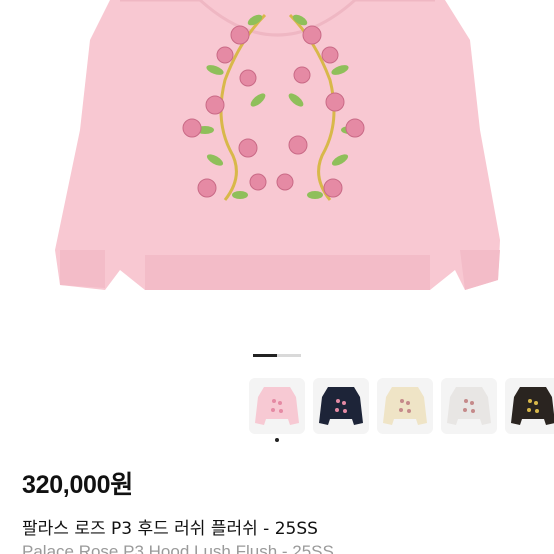 The image size is (554, 554). What do you see at coordinates (277, 440) in the screenshot?
I see `selected-variant-indicator` at bounding box center [277, 440].